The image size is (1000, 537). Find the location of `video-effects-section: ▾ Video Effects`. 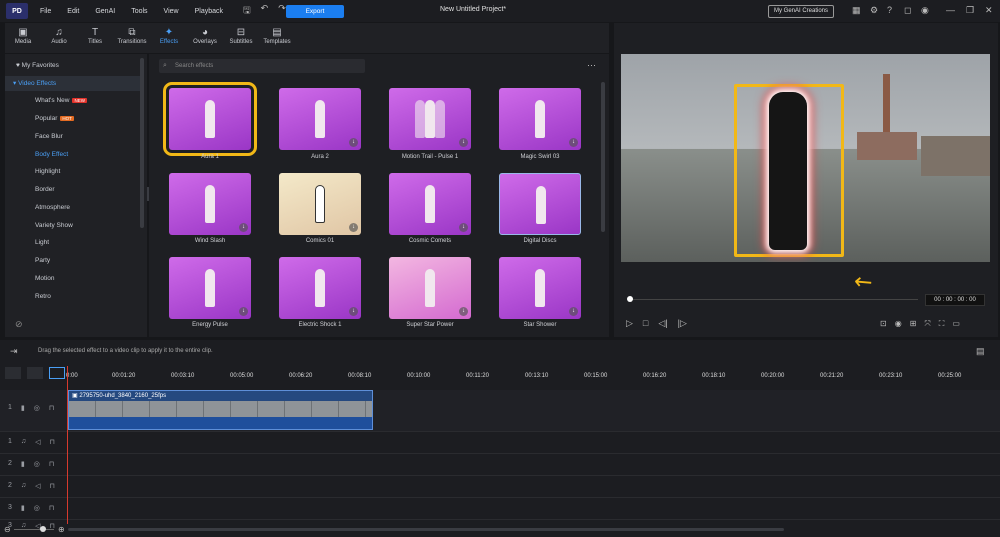

video-effects-section: ▾ Video Effects is located at coordinates (74, 83).